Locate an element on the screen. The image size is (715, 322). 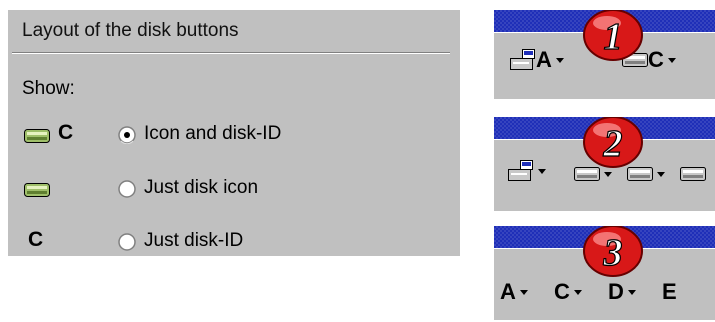
radio-selected-dot is located at coordinates (127, 135).